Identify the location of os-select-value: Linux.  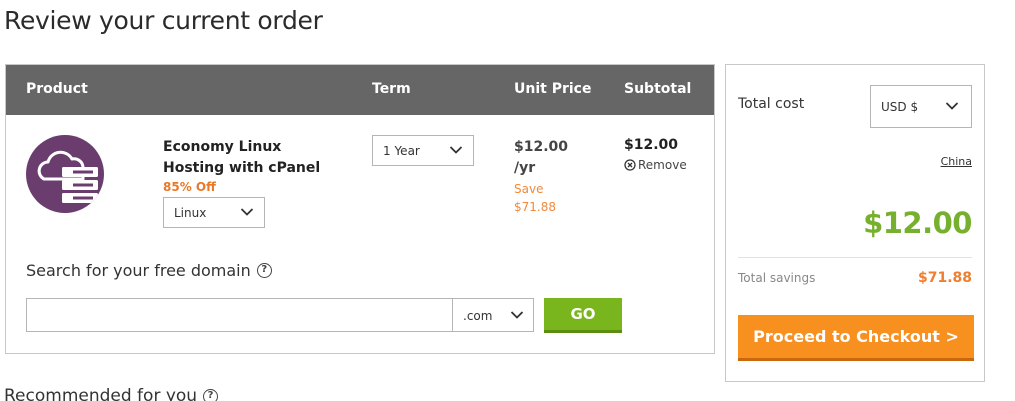
(190, 213).